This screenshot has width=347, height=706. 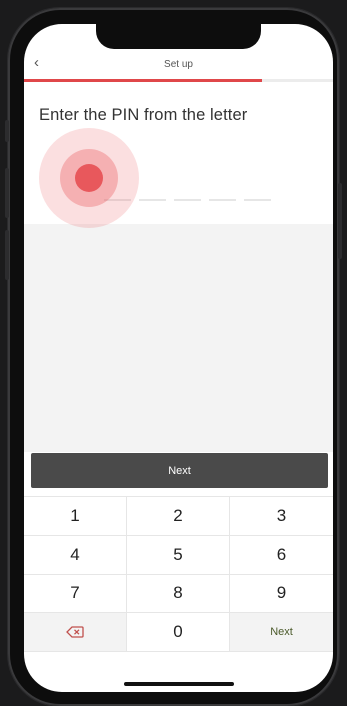 What do you see at coordinates (178, 516) in the screenshot?
I see `key-2: 2` at bounding box center [178, 516].